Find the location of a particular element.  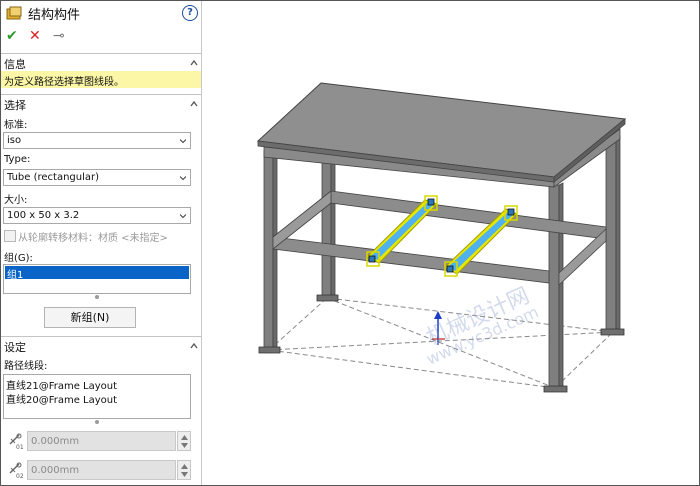

help-button: ? is located at coordinates (190, 13).